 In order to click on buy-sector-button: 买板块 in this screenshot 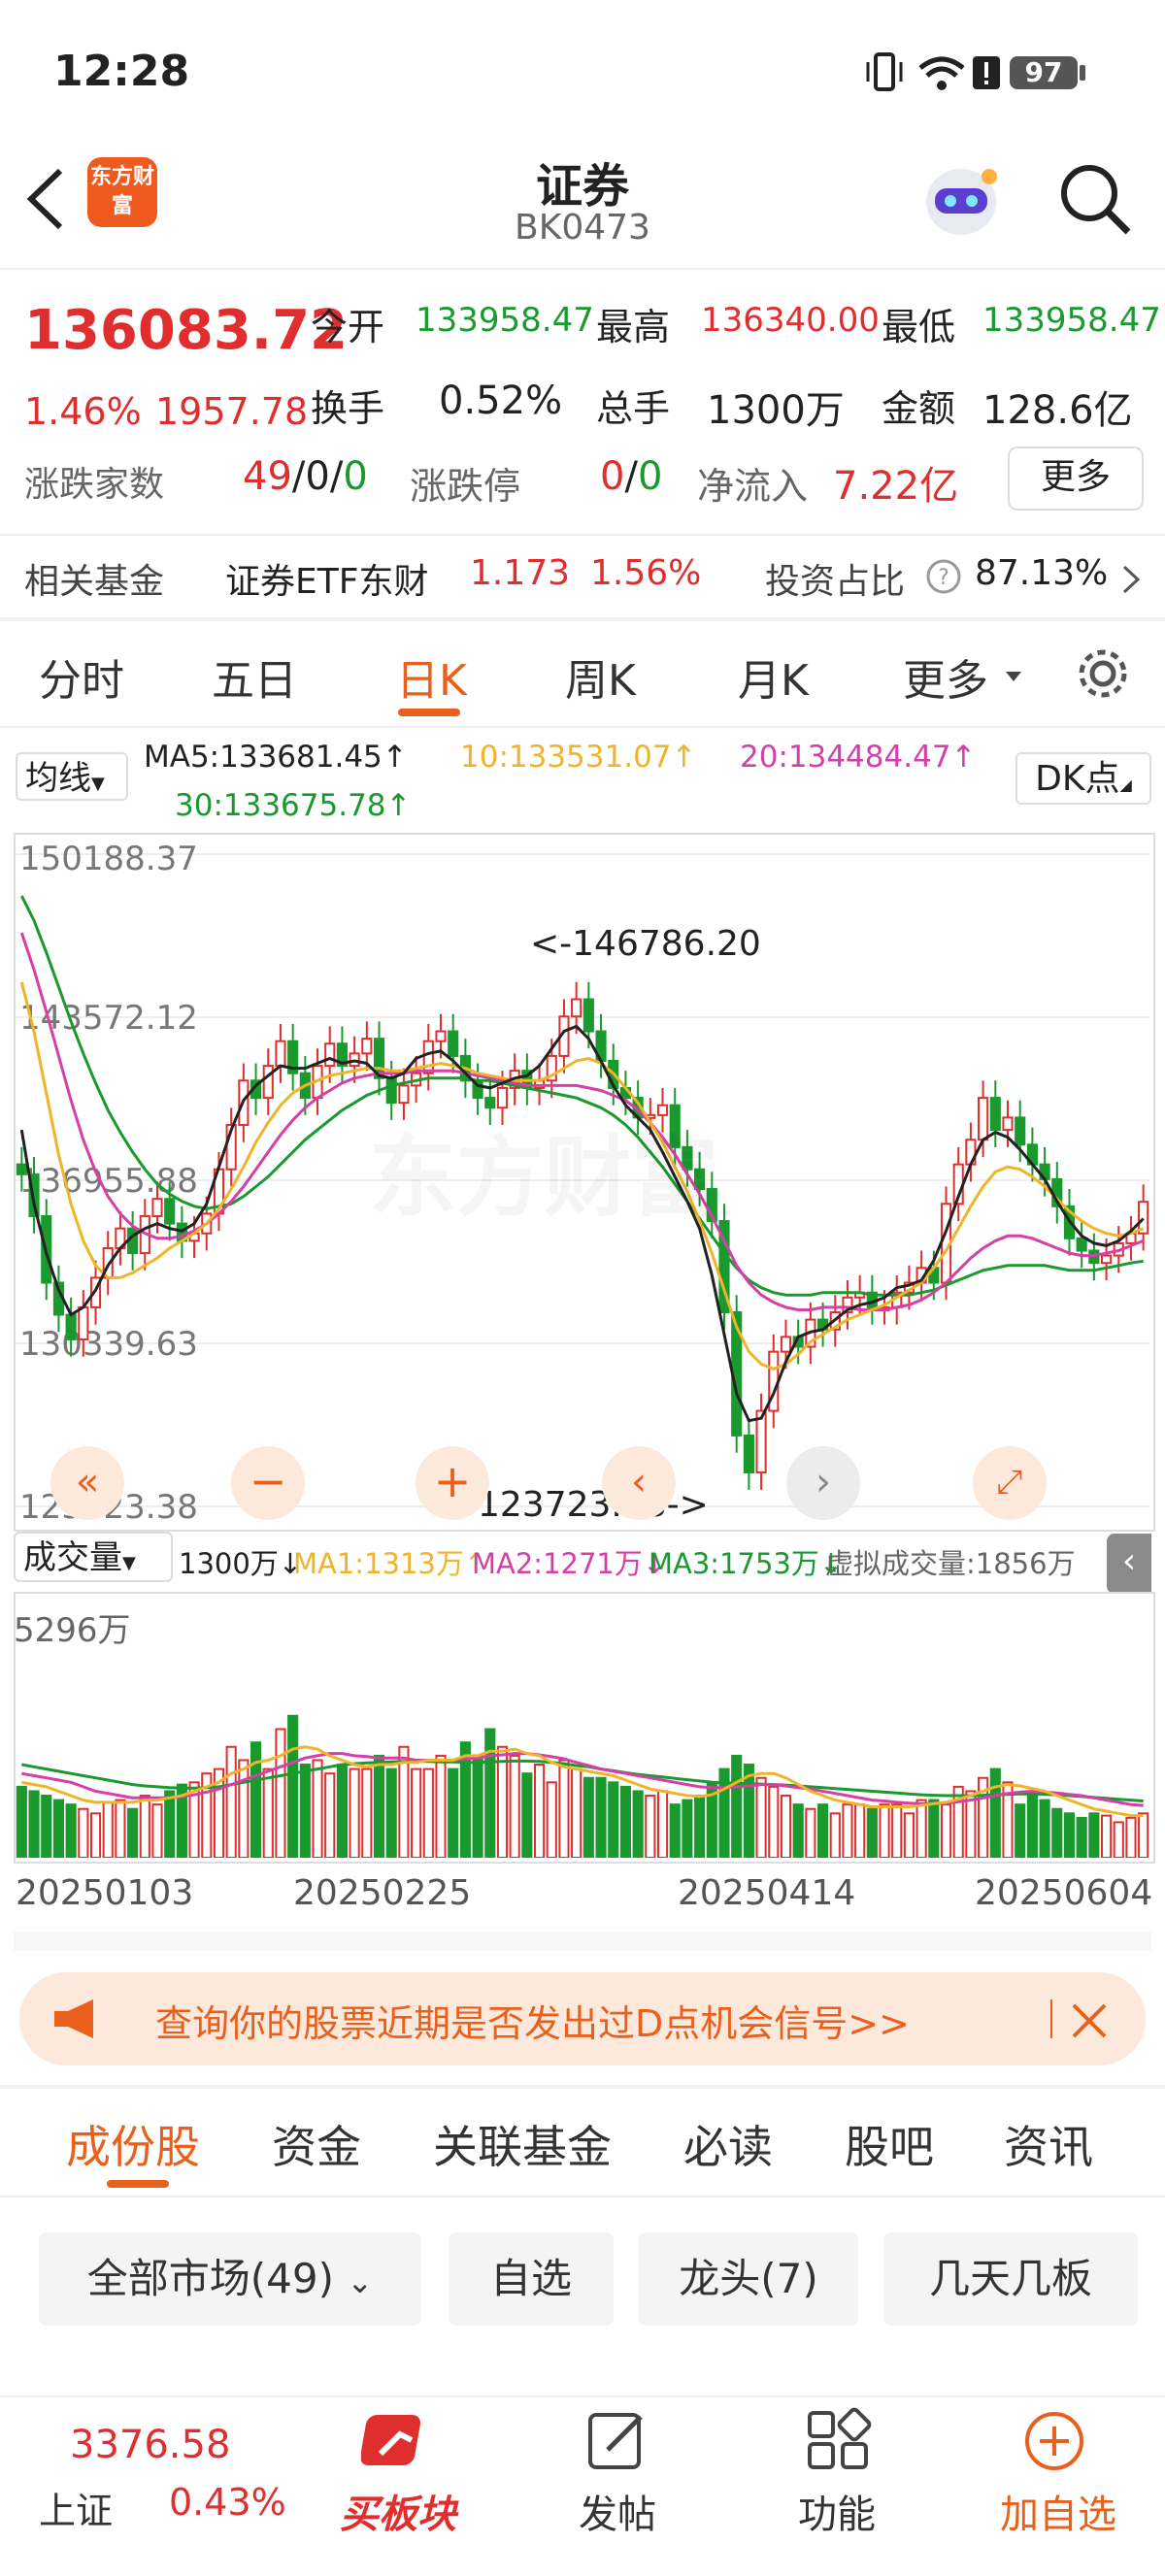, I will do `click(398, 2511)`.